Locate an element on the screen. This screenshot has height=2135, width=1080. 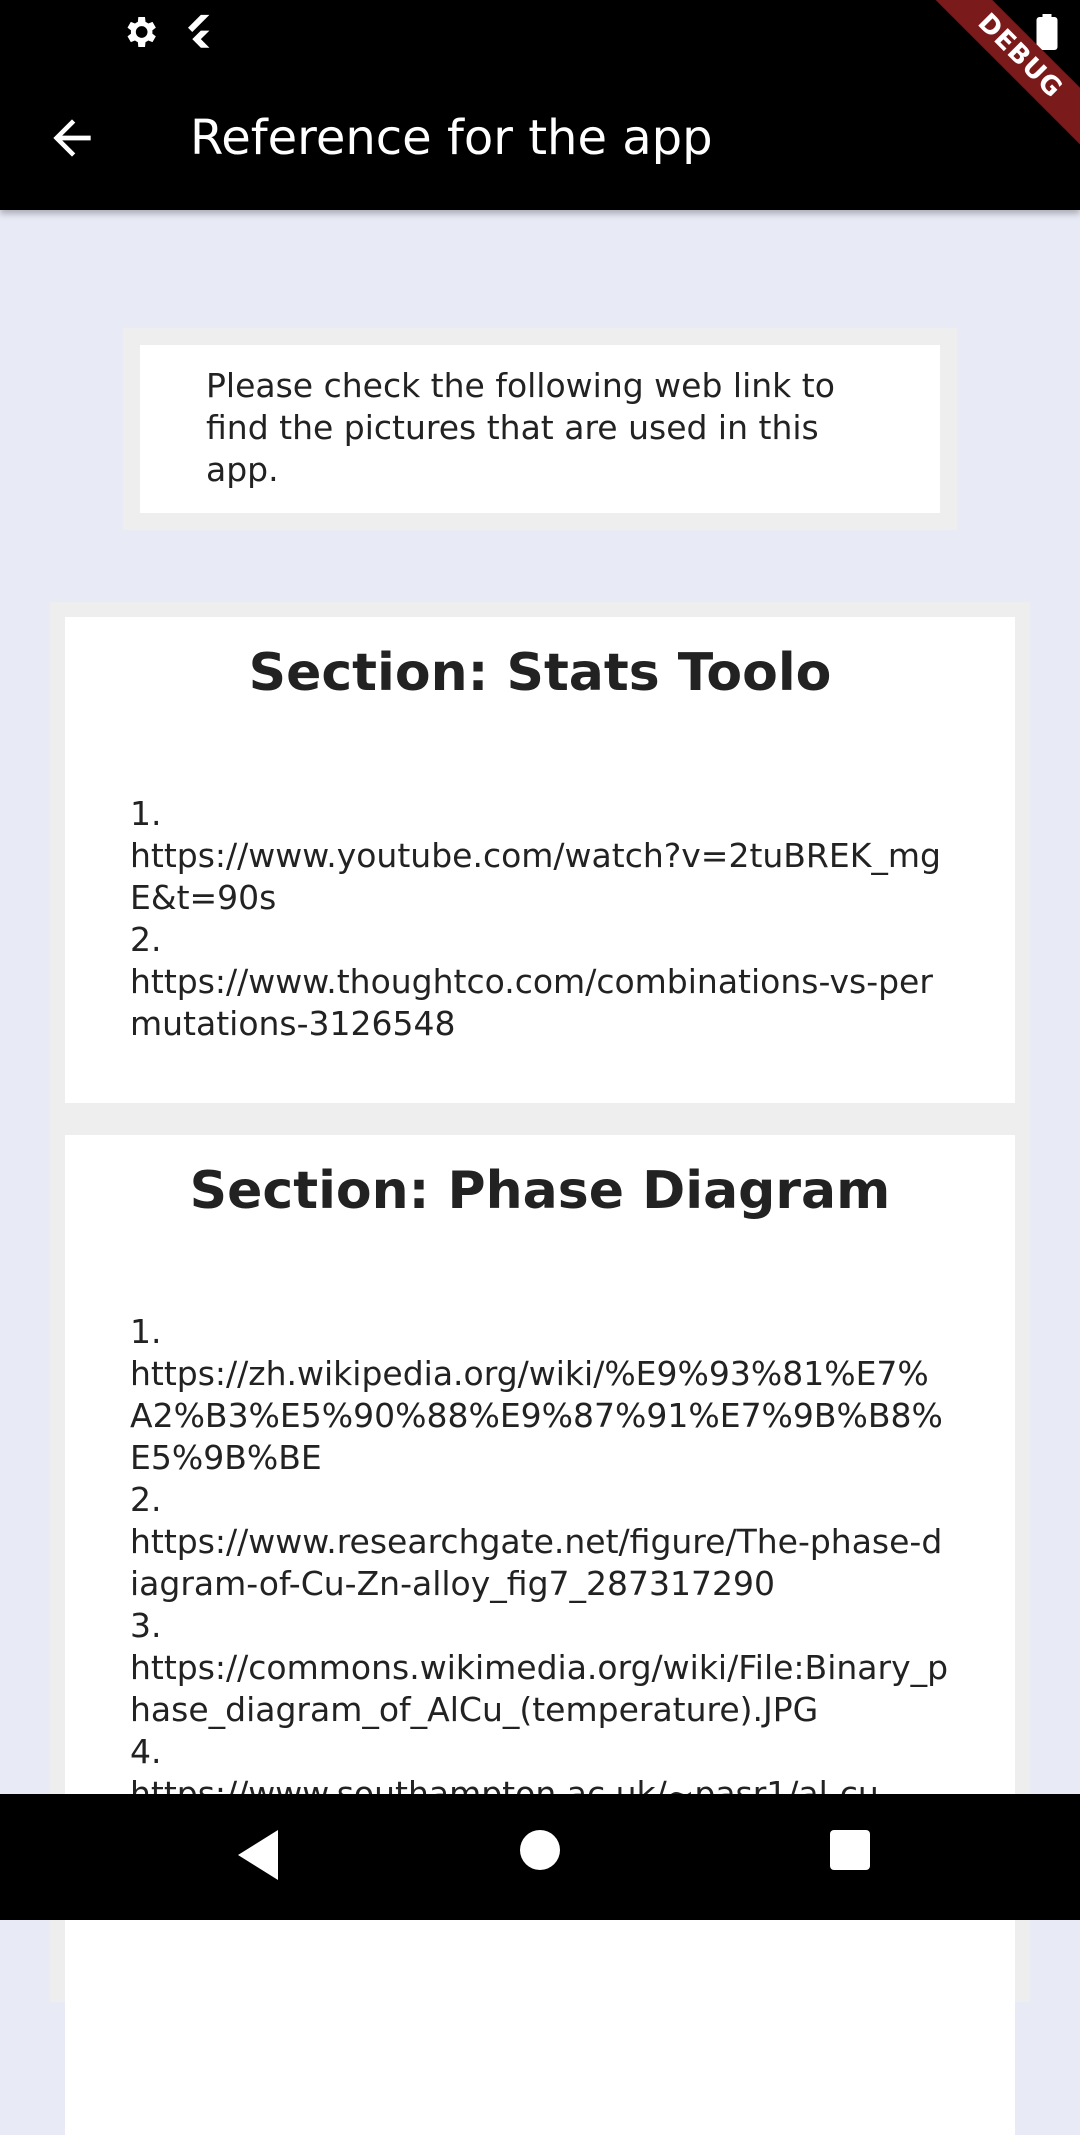
section-title: Section: Phase Diagram is located at coordinates (540, 1191).